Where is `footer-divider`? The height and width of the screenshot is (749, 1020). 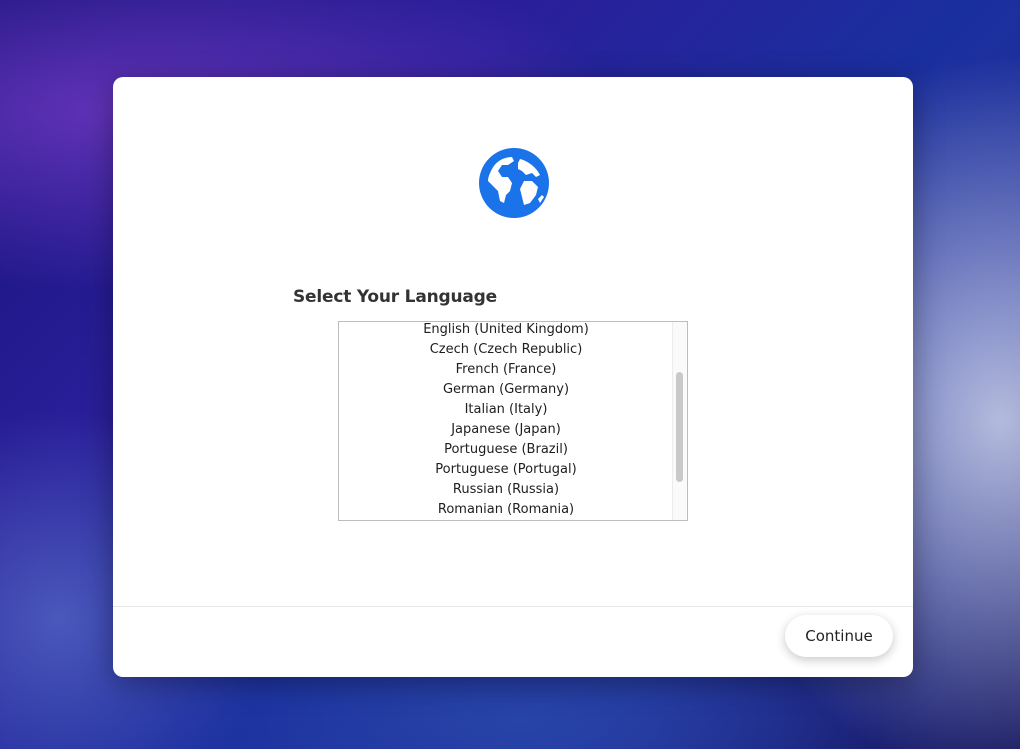 footer-divider is located at coordinates (513, 606).